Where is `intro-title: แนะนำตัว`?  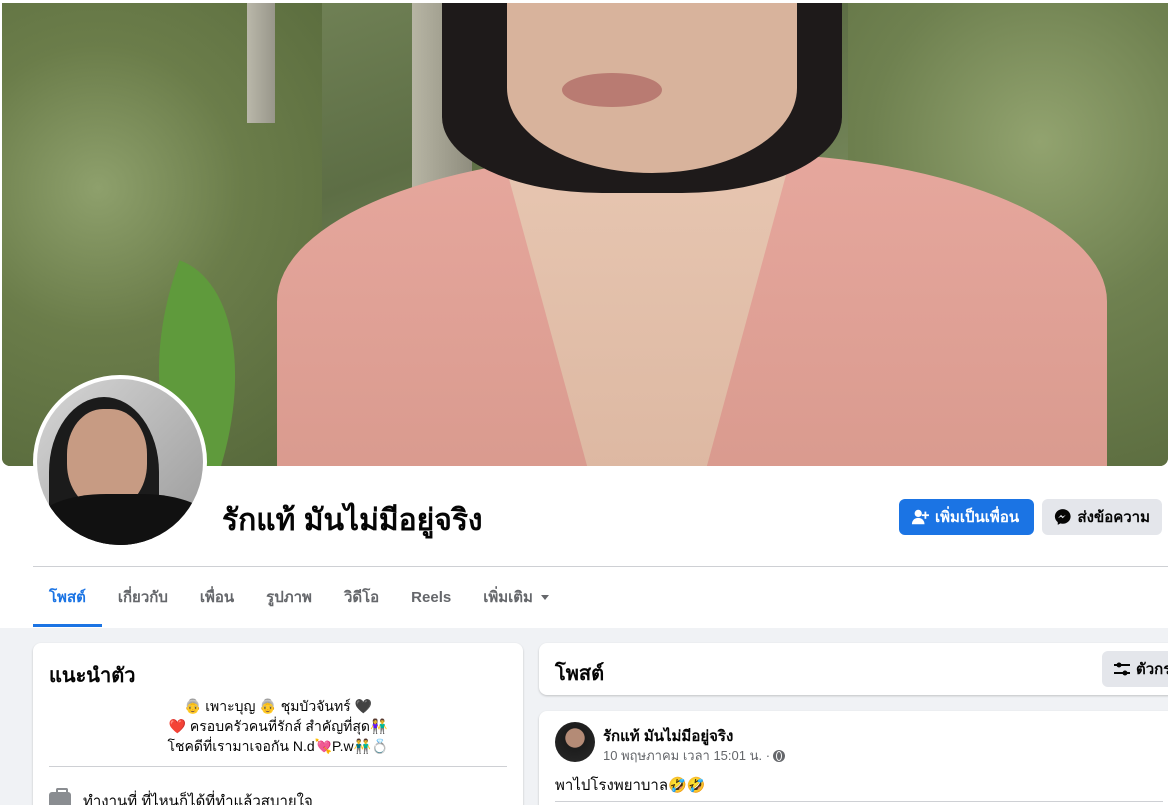
intro-title: แนะนำตัว is located at coordinates (92, 676).